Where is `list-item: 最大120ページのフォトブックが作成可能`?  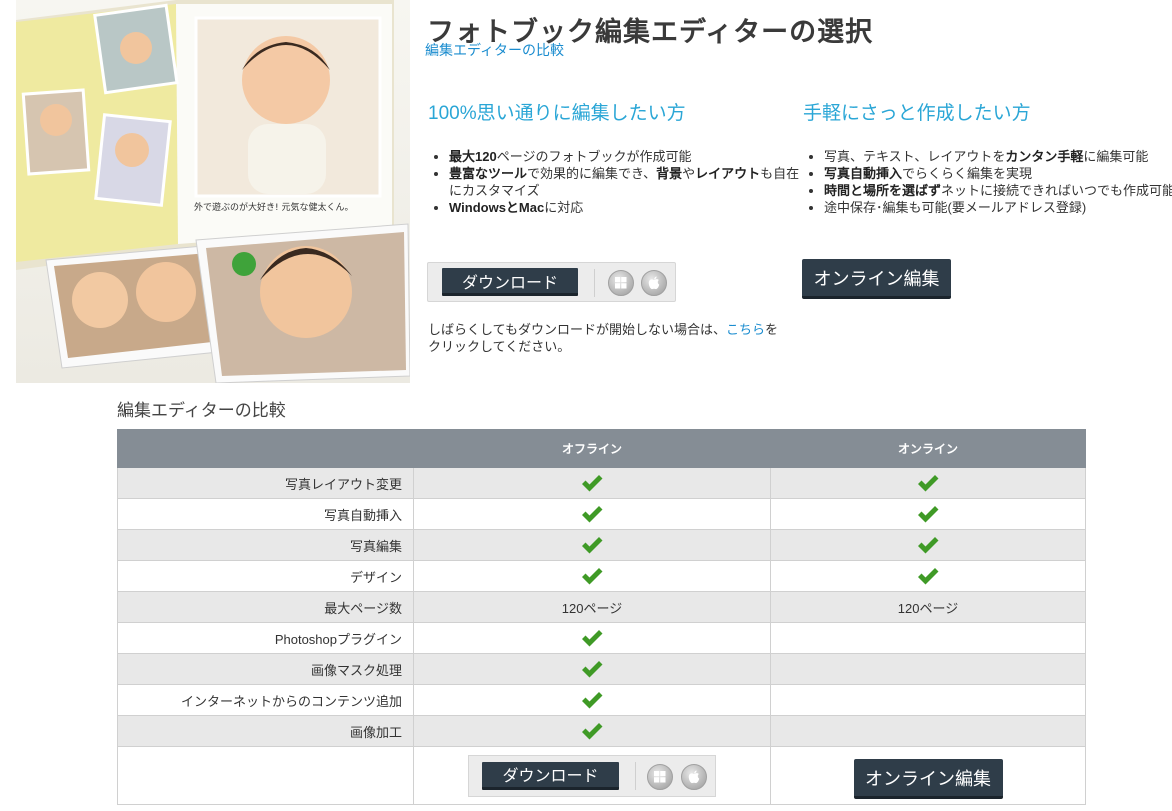 list-item: 最大120ページのフォトブックが作成可能 is located at coordinates (629, 156).